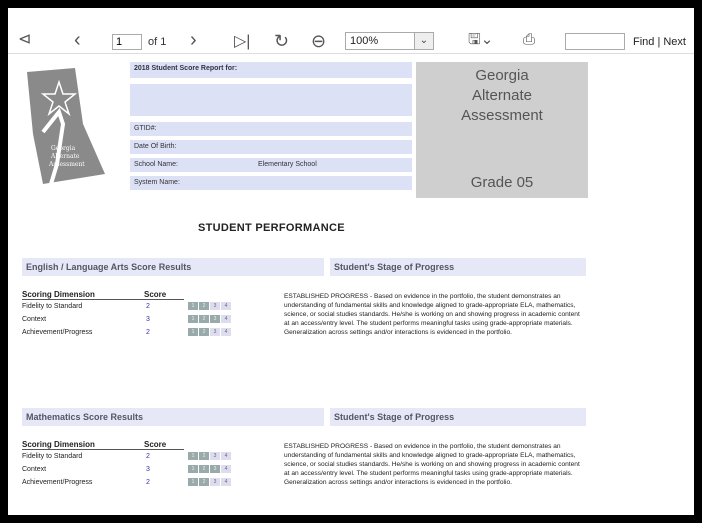 This screenshot has height=523, width=702. What do you see at coordinates (173, 417) in the screenshot?
I see `math-section-heading: Mathematics Score Results` at bounding box center [173, 417].